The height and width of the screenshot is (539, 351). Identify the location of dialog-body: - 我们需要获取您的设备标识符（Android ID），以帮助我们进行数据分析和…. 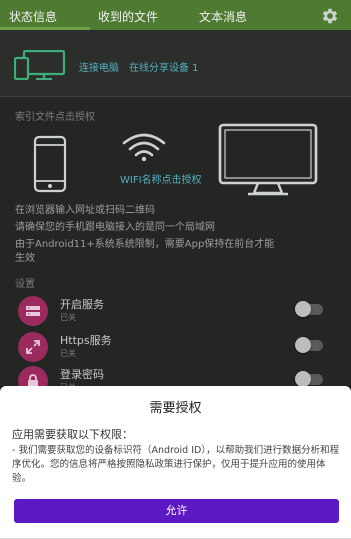
(176, 464).